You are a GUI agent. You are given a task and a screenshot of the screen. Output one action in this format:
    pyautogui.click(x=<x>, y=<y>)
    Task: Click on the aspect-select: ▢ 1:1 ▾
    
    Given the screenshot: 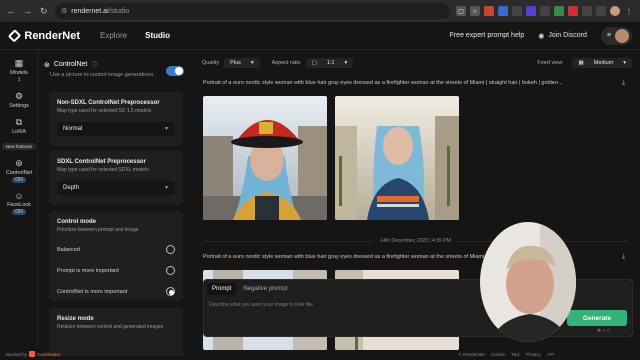 What is the action you would take?
    pyautogui.click(x=329, y=63)
    